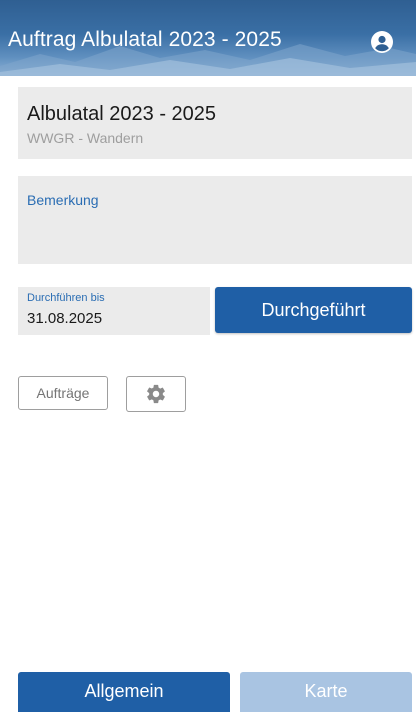  Describe the element at coordinates (382, 42) in the screenshot. I see `account-circle-icon` at that location.